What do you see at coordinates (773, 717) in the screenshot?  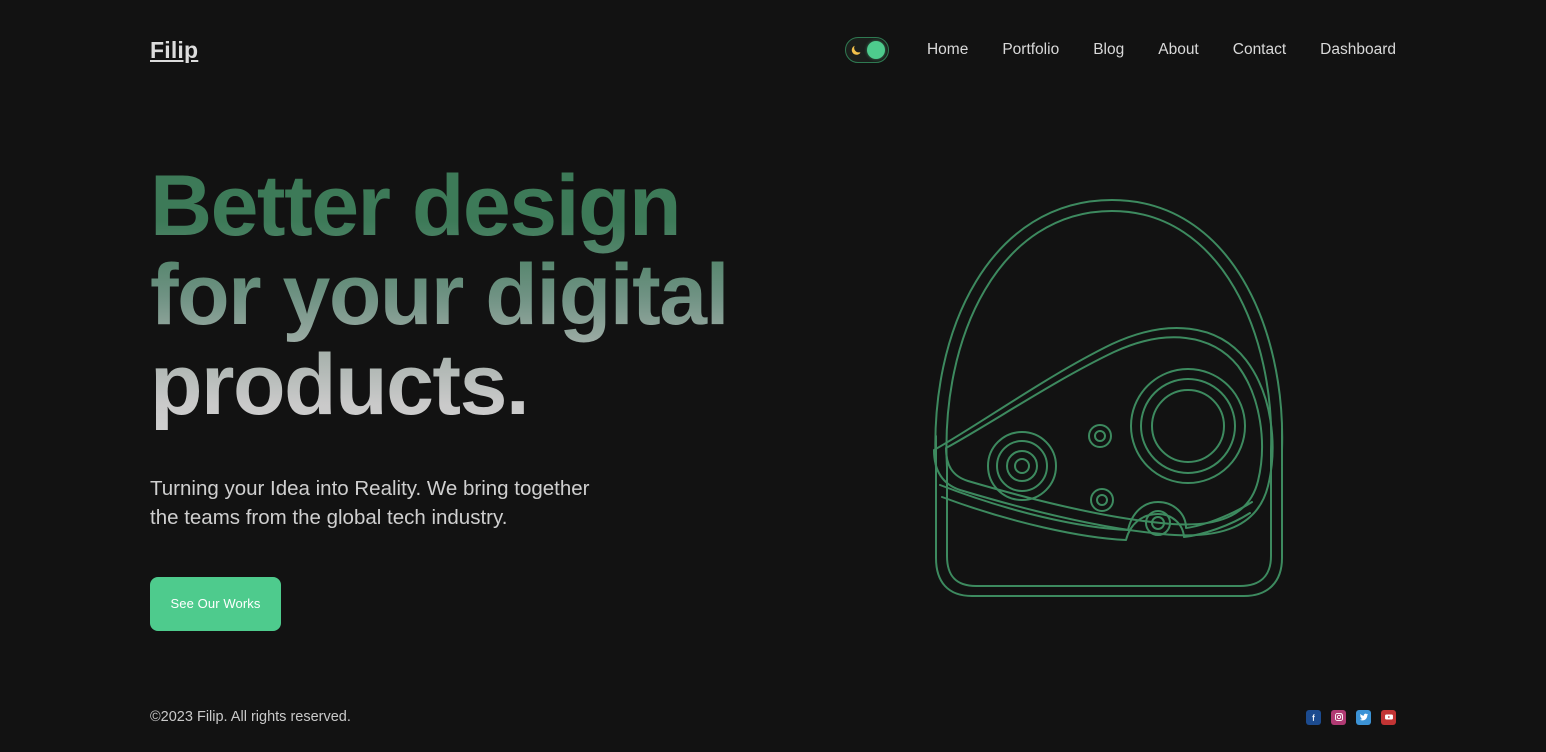 I see `site-footer: ©2023 Filip. All rights reserved.` at bounding box center [773, 717].